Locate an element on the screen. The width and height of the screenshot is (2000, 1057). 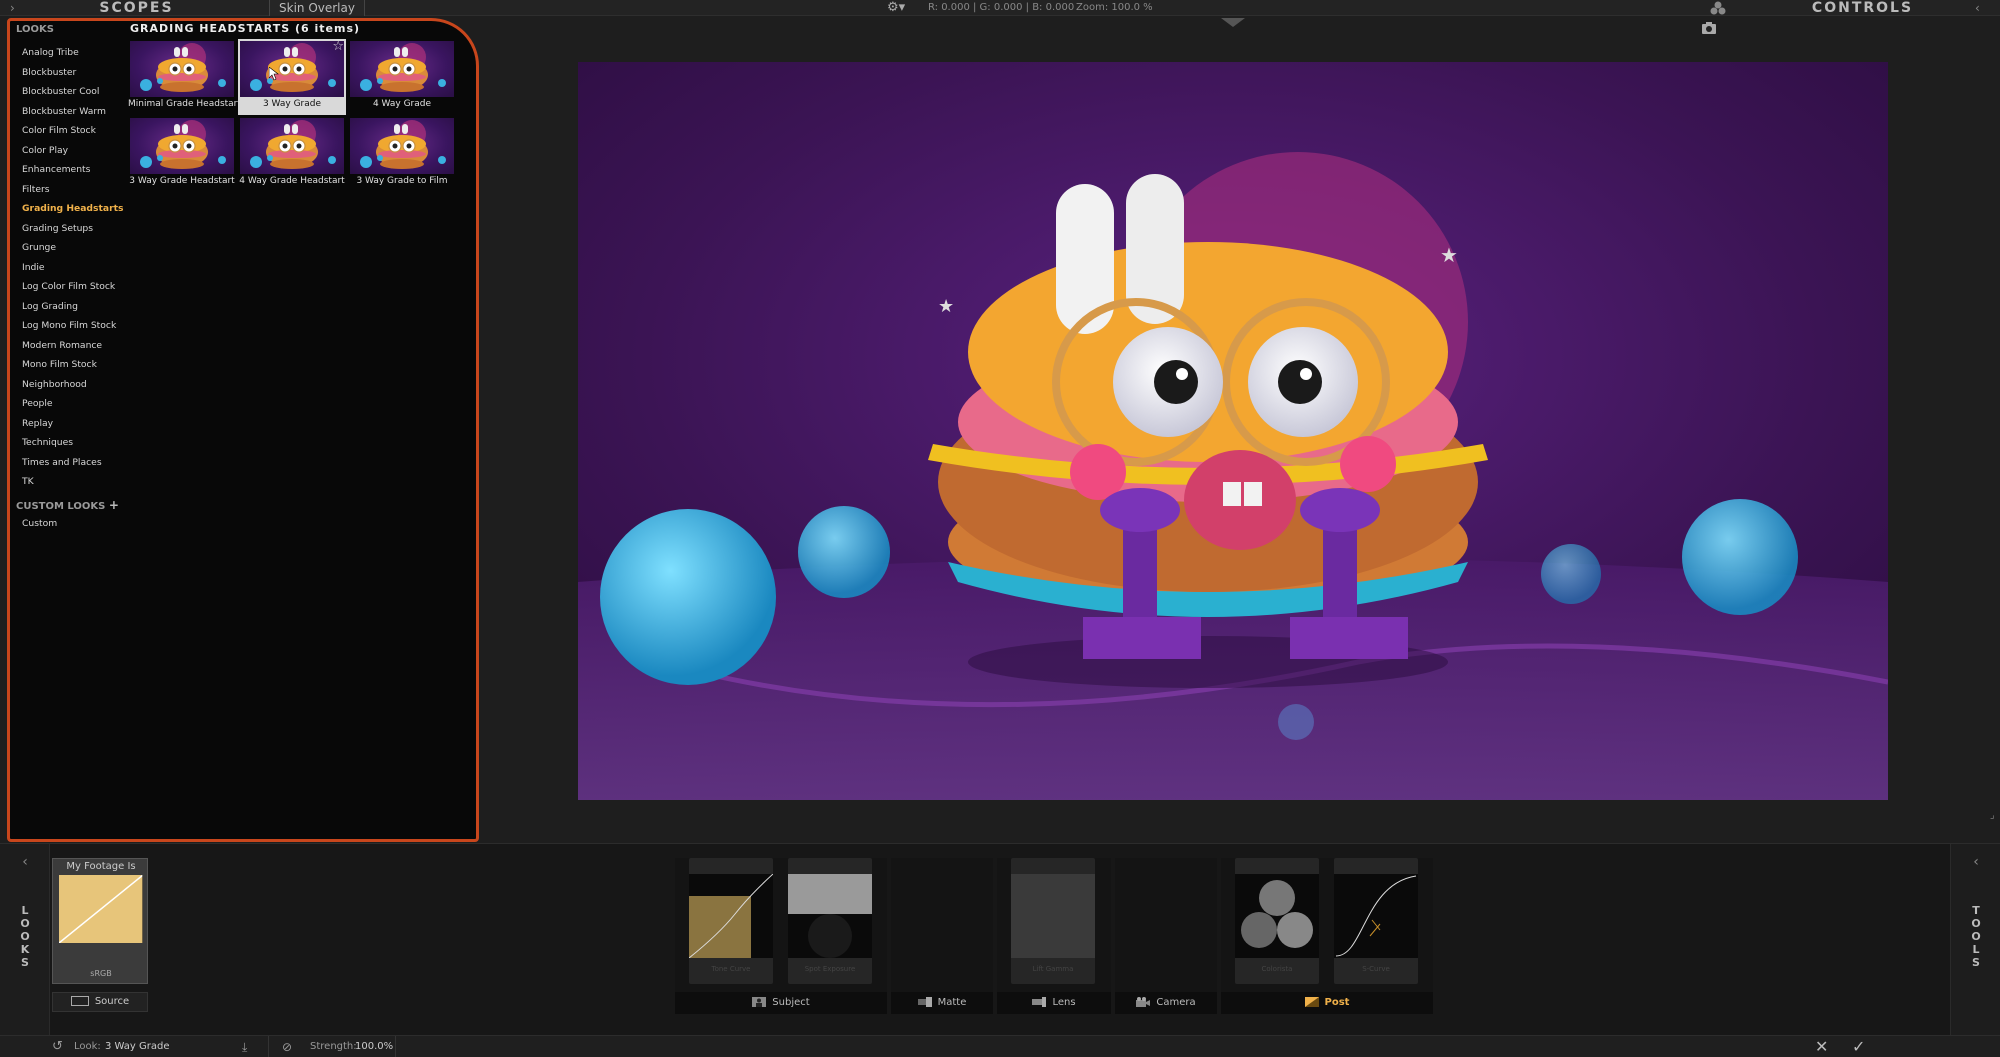
tab-camera-label: Camera is located at coordinates (1176, 1002).